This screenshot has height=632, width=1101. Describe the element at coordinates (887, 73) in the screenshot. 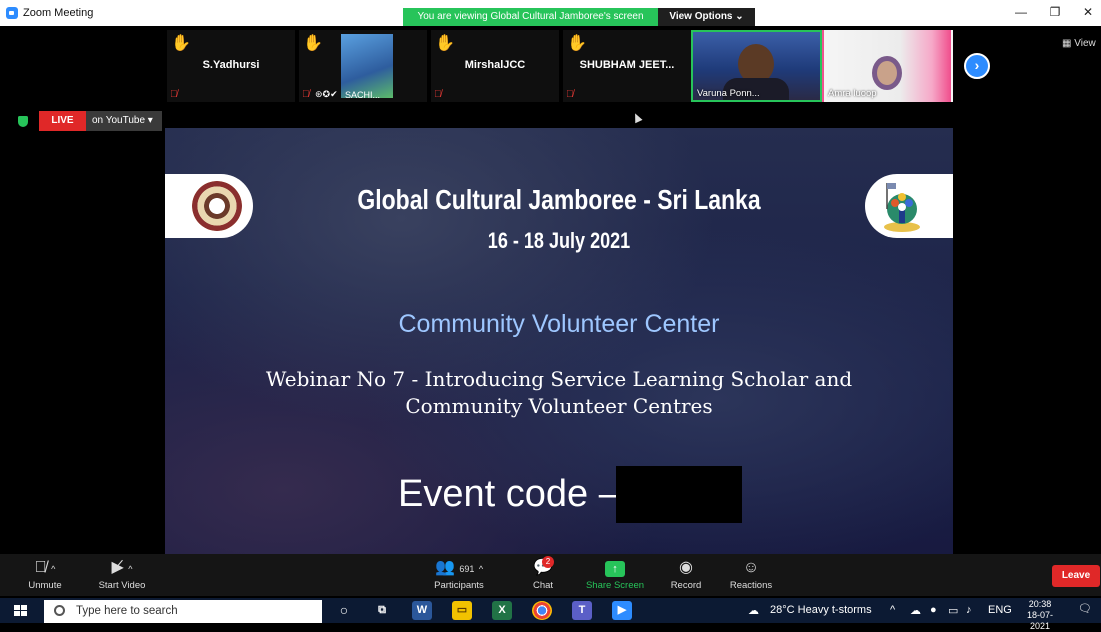

I see `participant-video-face` at that location.